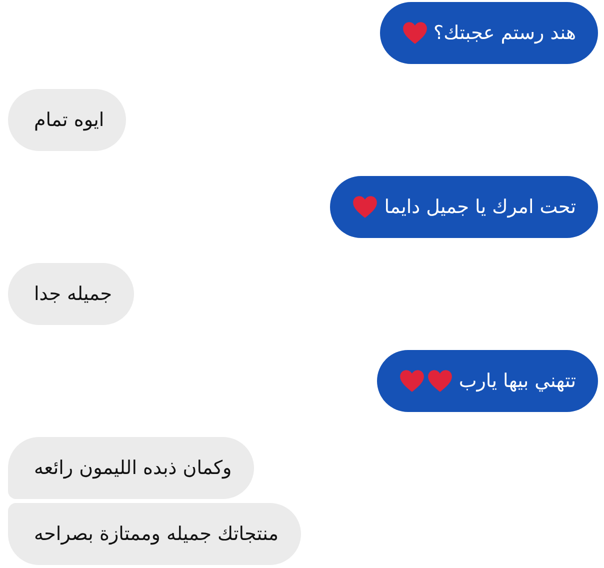 The image size is (604, 568). I want to click on message-text: تتهني بيها يارب, so click(517, 381).